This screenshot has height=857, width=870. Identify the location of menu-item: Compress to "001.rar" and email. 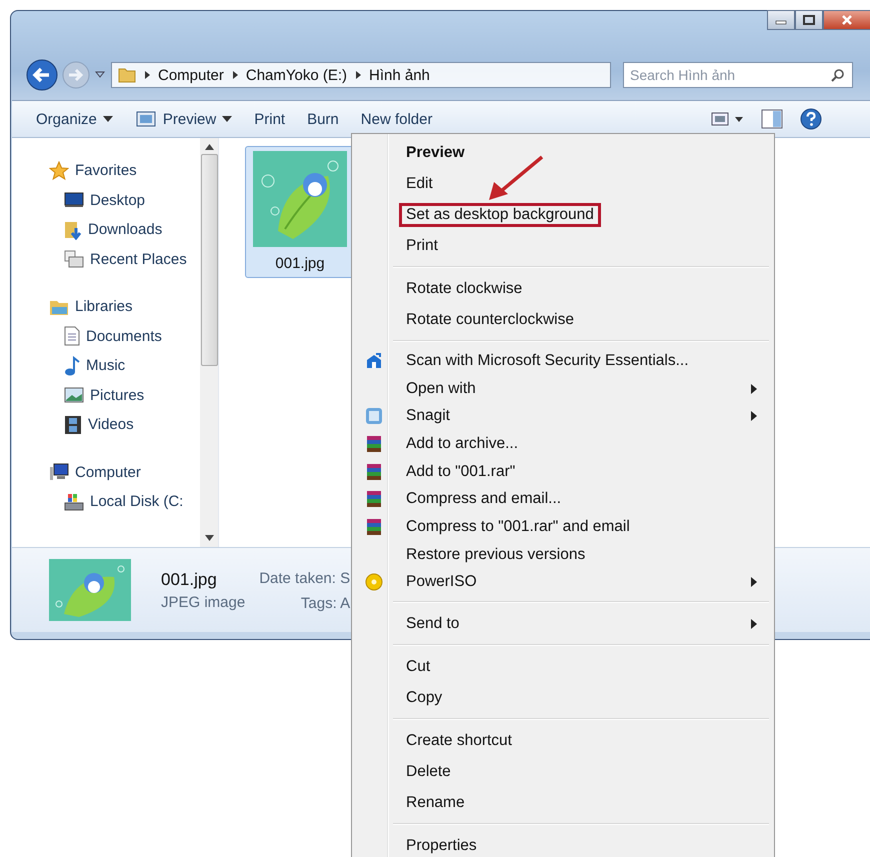
(563, 527).